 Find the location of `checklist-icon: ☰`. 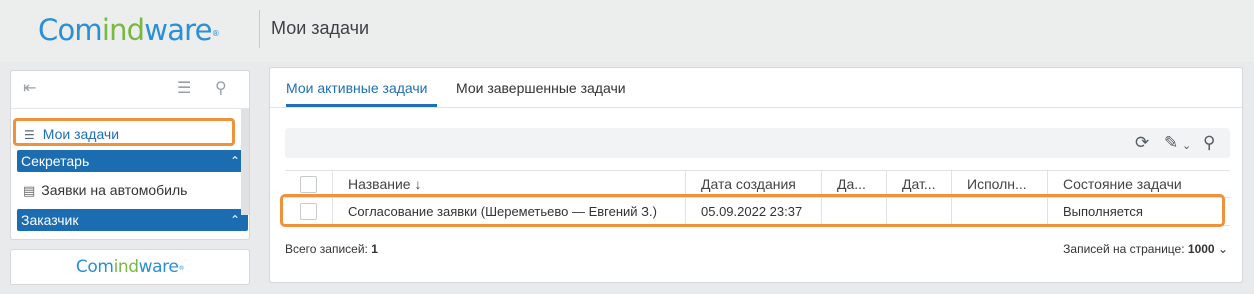

checklist-icon: ☰ is located at coordinates (29, 135).